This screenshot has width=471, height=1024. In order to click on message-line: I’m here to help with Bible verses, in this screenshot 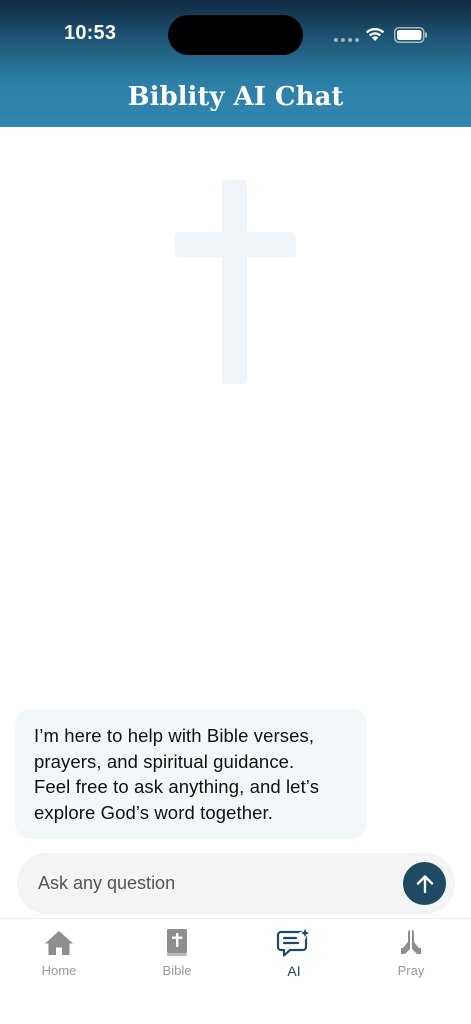, I will do `click(174, 735)`.